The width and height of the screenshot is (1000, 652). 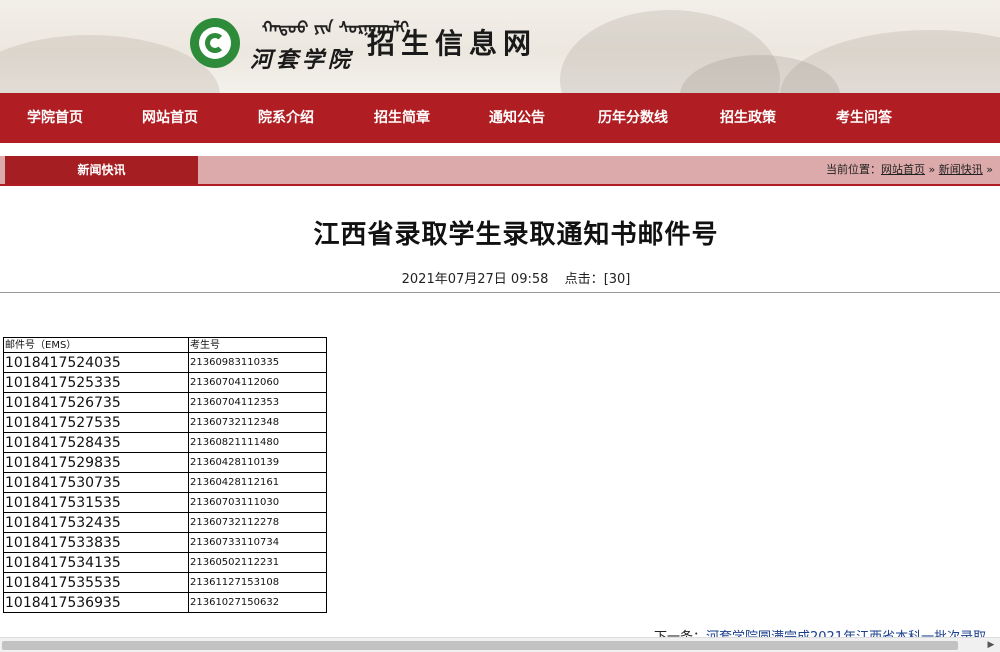 What do you see at coordinates (96, 502) in the screenshot?
I see `ems-number: 1018417531535` at bounding box center [96, 502].